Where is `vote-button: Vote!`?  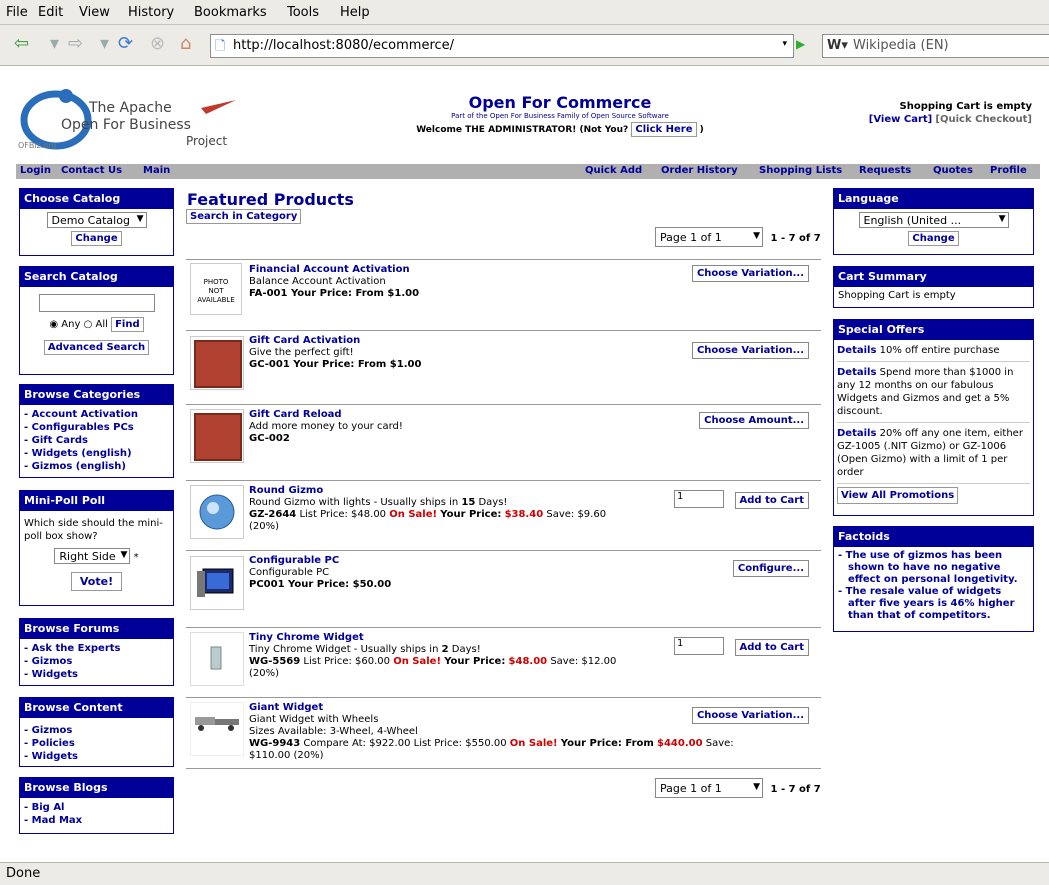
vote-button: Vote! is located at coordinates (96, 581).